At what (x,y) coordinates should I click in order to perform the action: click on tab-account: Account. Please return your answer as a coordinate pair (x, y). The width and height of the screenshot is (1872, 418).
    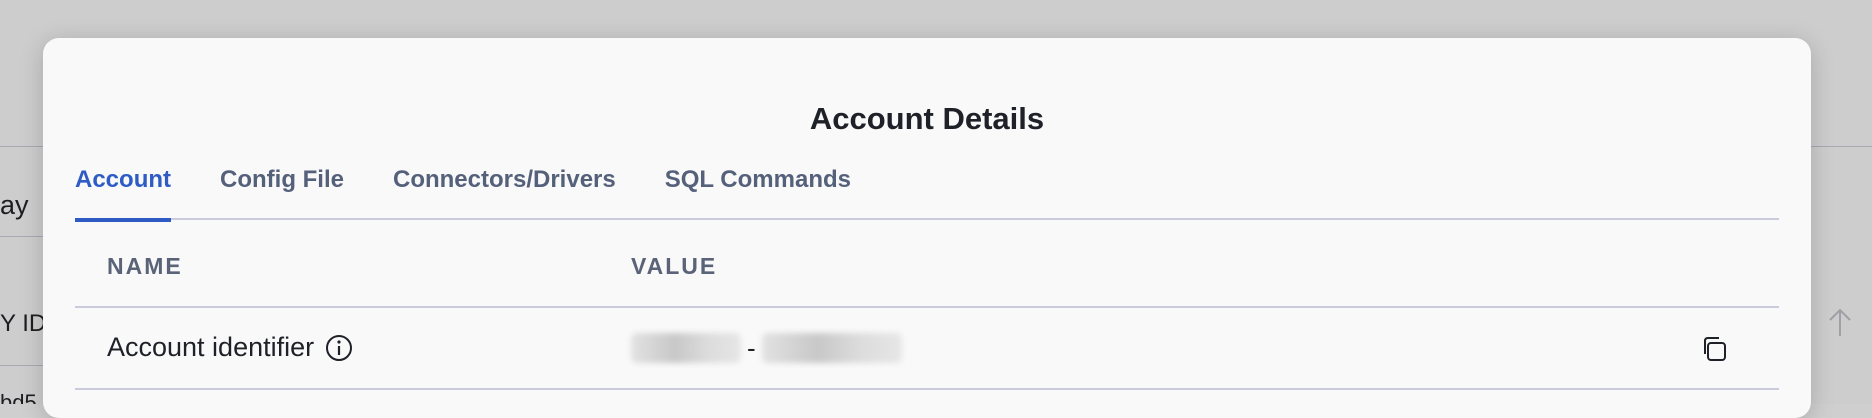
    Looking at the image, I should click on (123, 192).